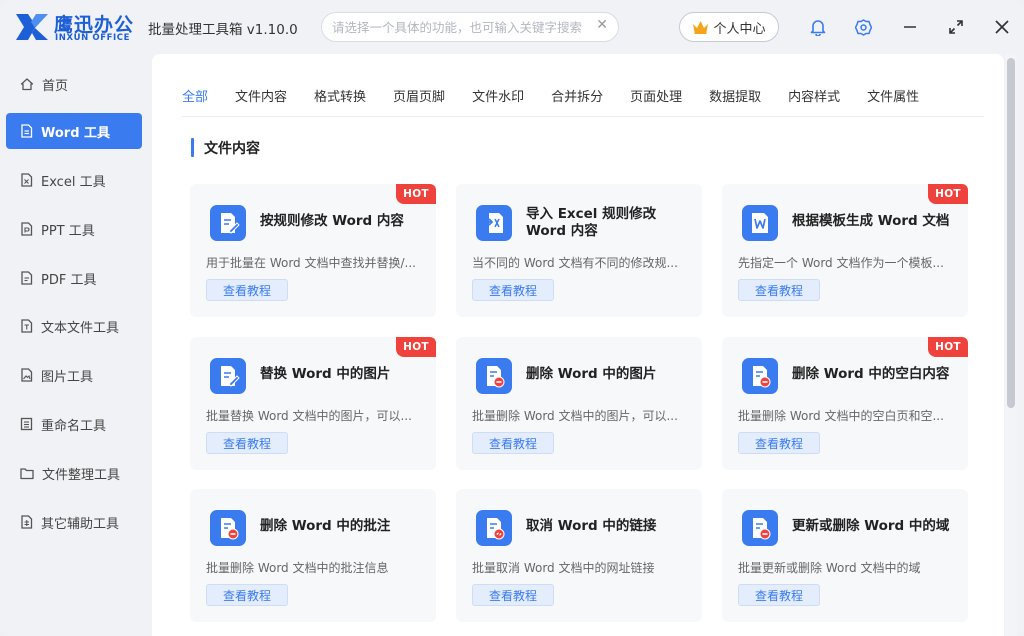  What do you see at coordinates (701, 27) in the screenshot?
I see `crown-icon` at bounding box center [701, 27].